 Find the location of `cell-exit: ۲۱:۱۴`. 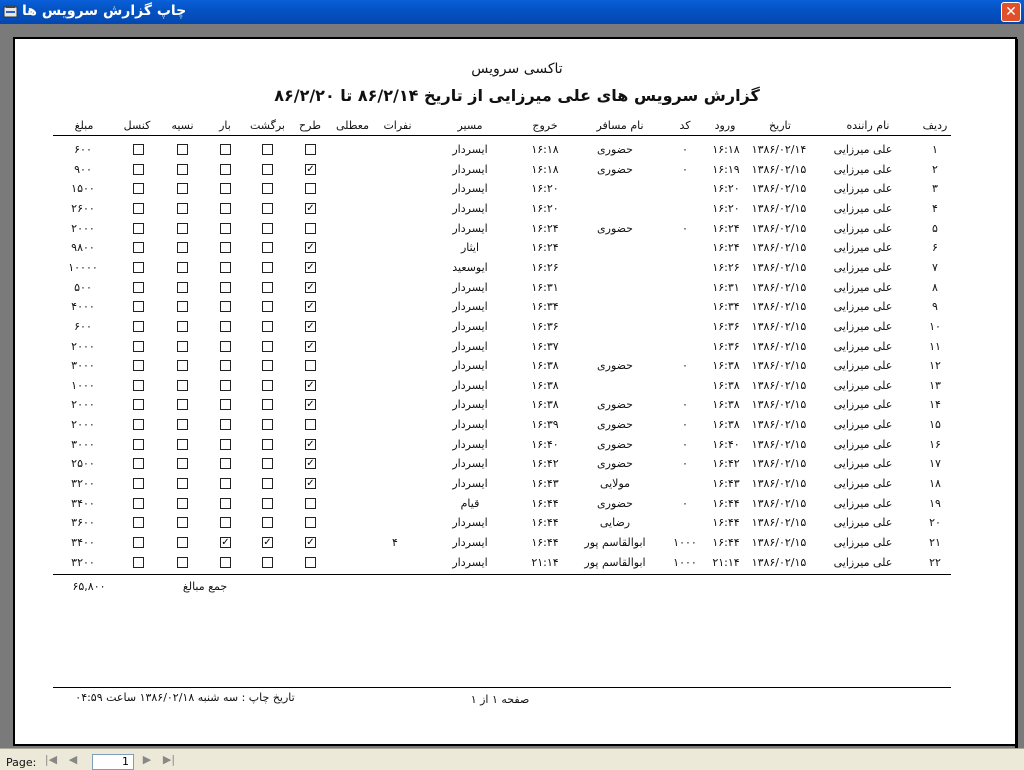

cell-exit: ۲۱:۱۴ is located at coordinates (545, 562).